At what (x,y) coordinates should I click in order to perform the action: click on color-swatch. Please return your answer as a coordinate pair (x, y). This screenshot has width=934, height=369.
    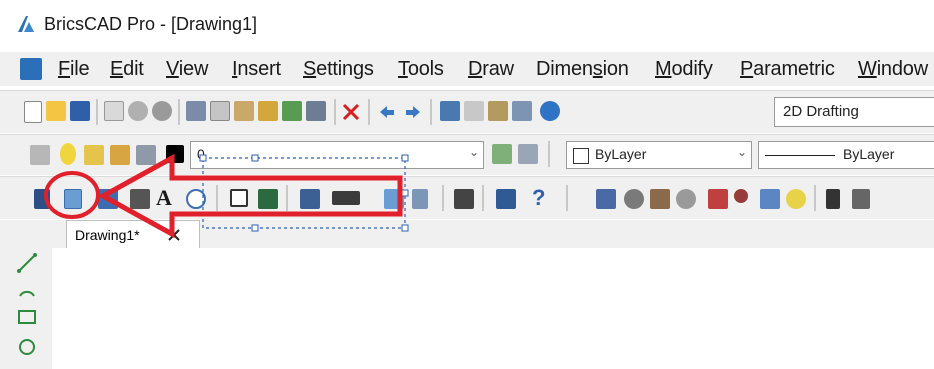
    Looking at the image, I should click on (581, 156).